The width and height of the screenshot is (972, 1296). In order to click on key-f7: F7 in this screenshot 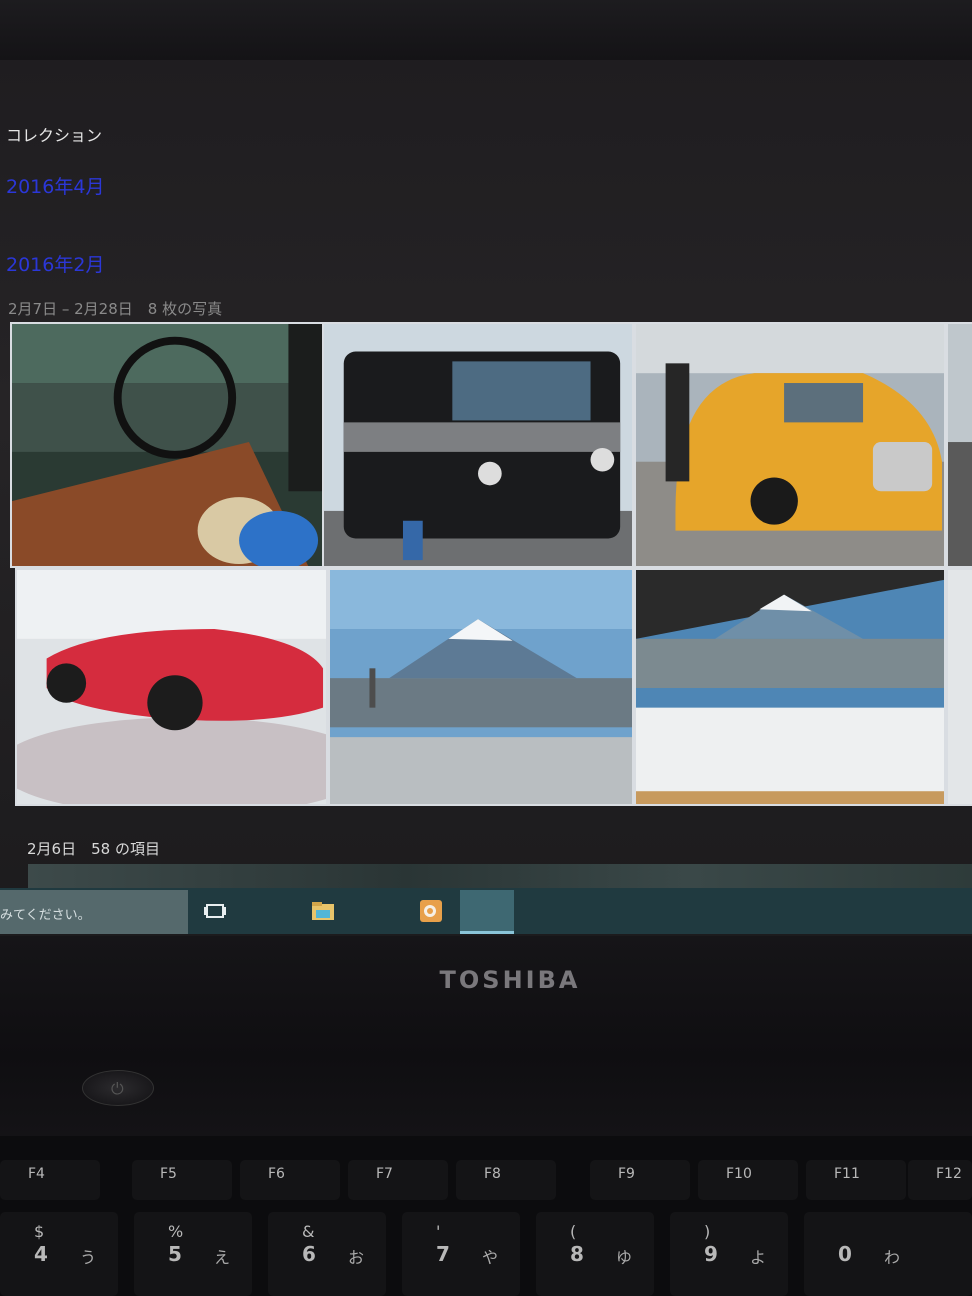, I will do `click(398, 1180)`.